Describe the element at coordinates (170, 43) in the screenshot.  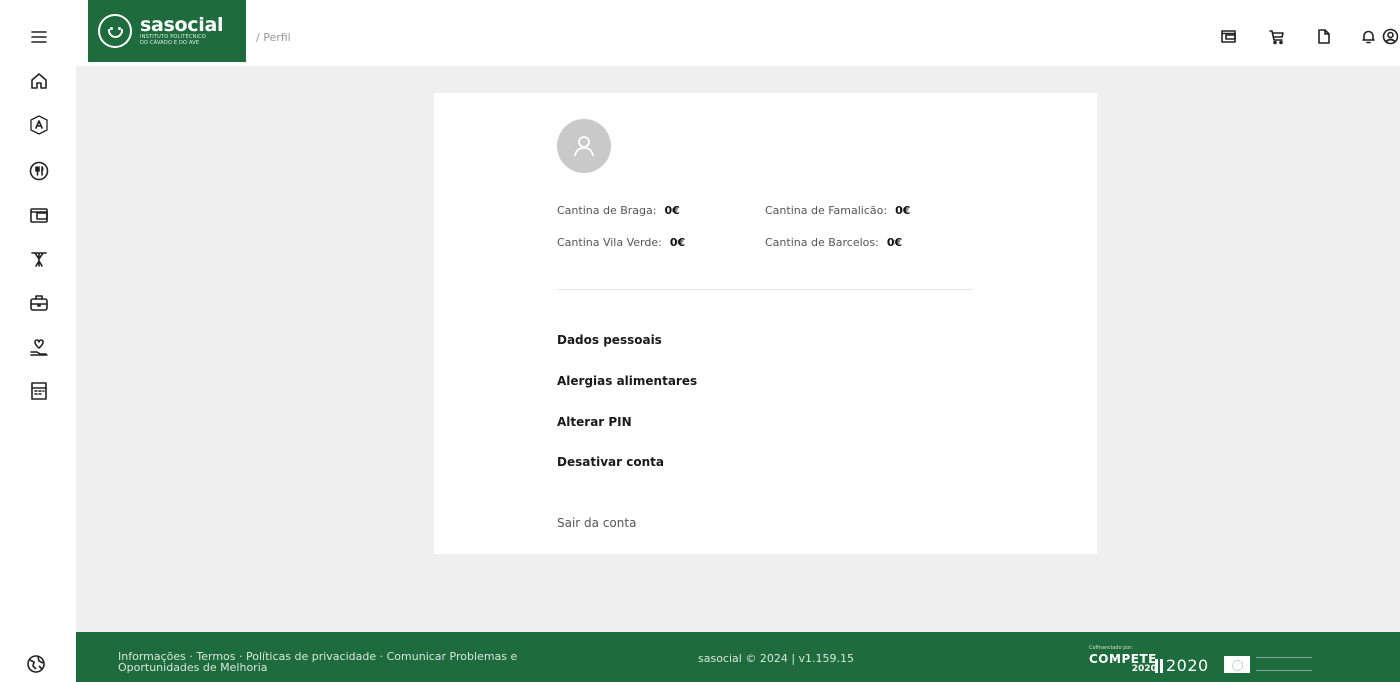
I see `brand-subtitle-2: DO CÁVADO E DO AVE` at that location.